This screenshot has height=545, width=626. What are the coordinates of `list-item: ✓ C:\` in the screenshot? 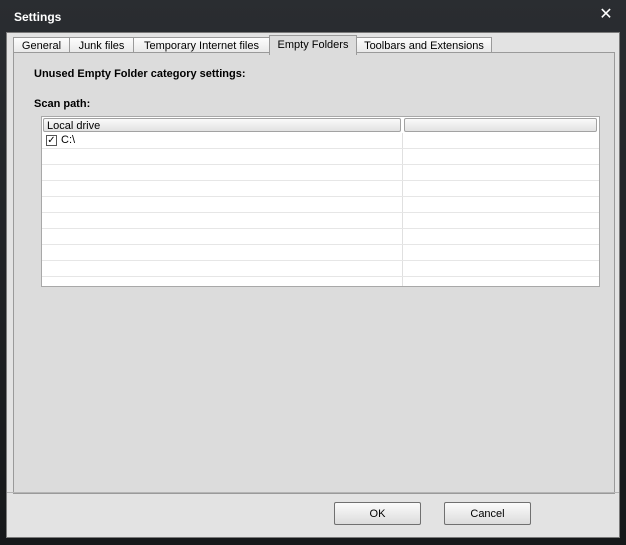 It's located at (320, 141).